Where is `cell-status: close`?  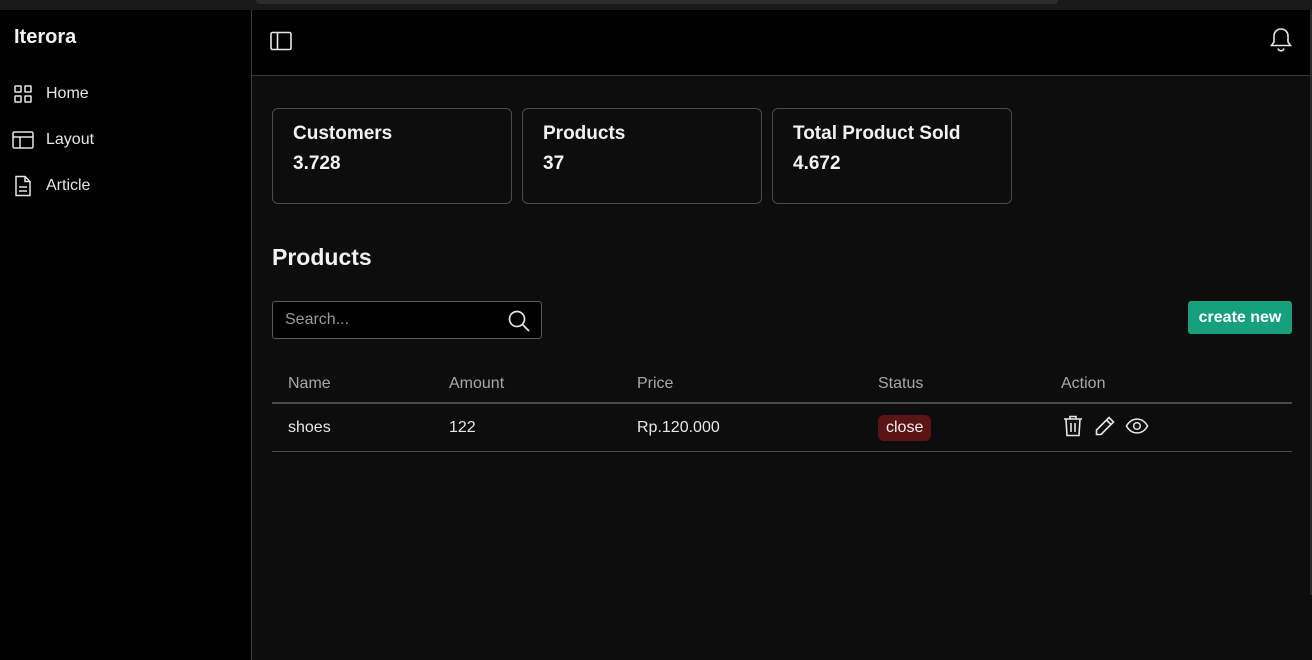
cell-status: close is located at coordinates (905, 427).